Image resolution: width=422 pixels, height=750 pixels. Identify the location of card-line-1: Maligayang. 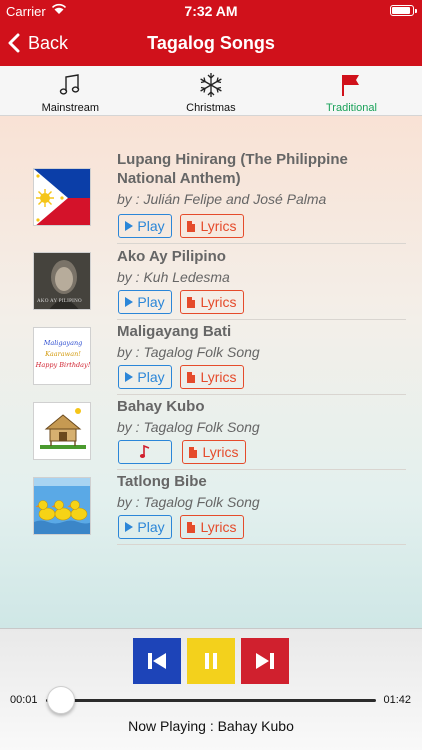
(63, 343).